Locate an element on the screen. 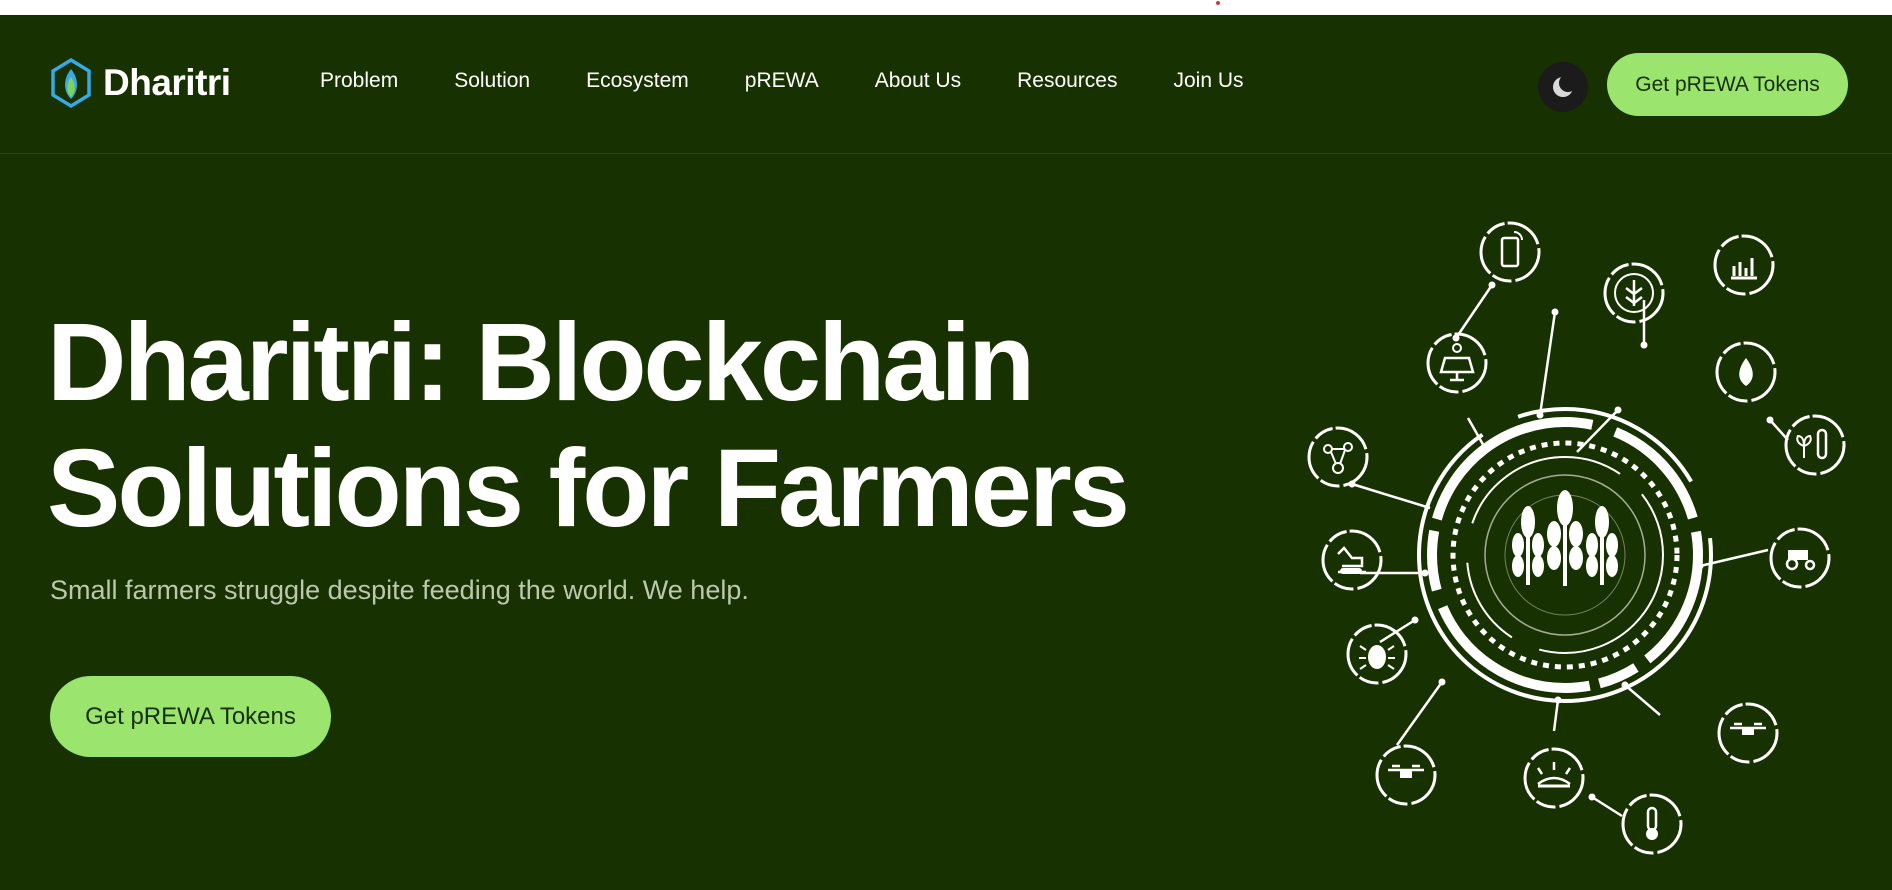 Image resolution: width=1892 pixels, height=890 pixels. theme-toggle-button is located at coordinates (1563, 87).